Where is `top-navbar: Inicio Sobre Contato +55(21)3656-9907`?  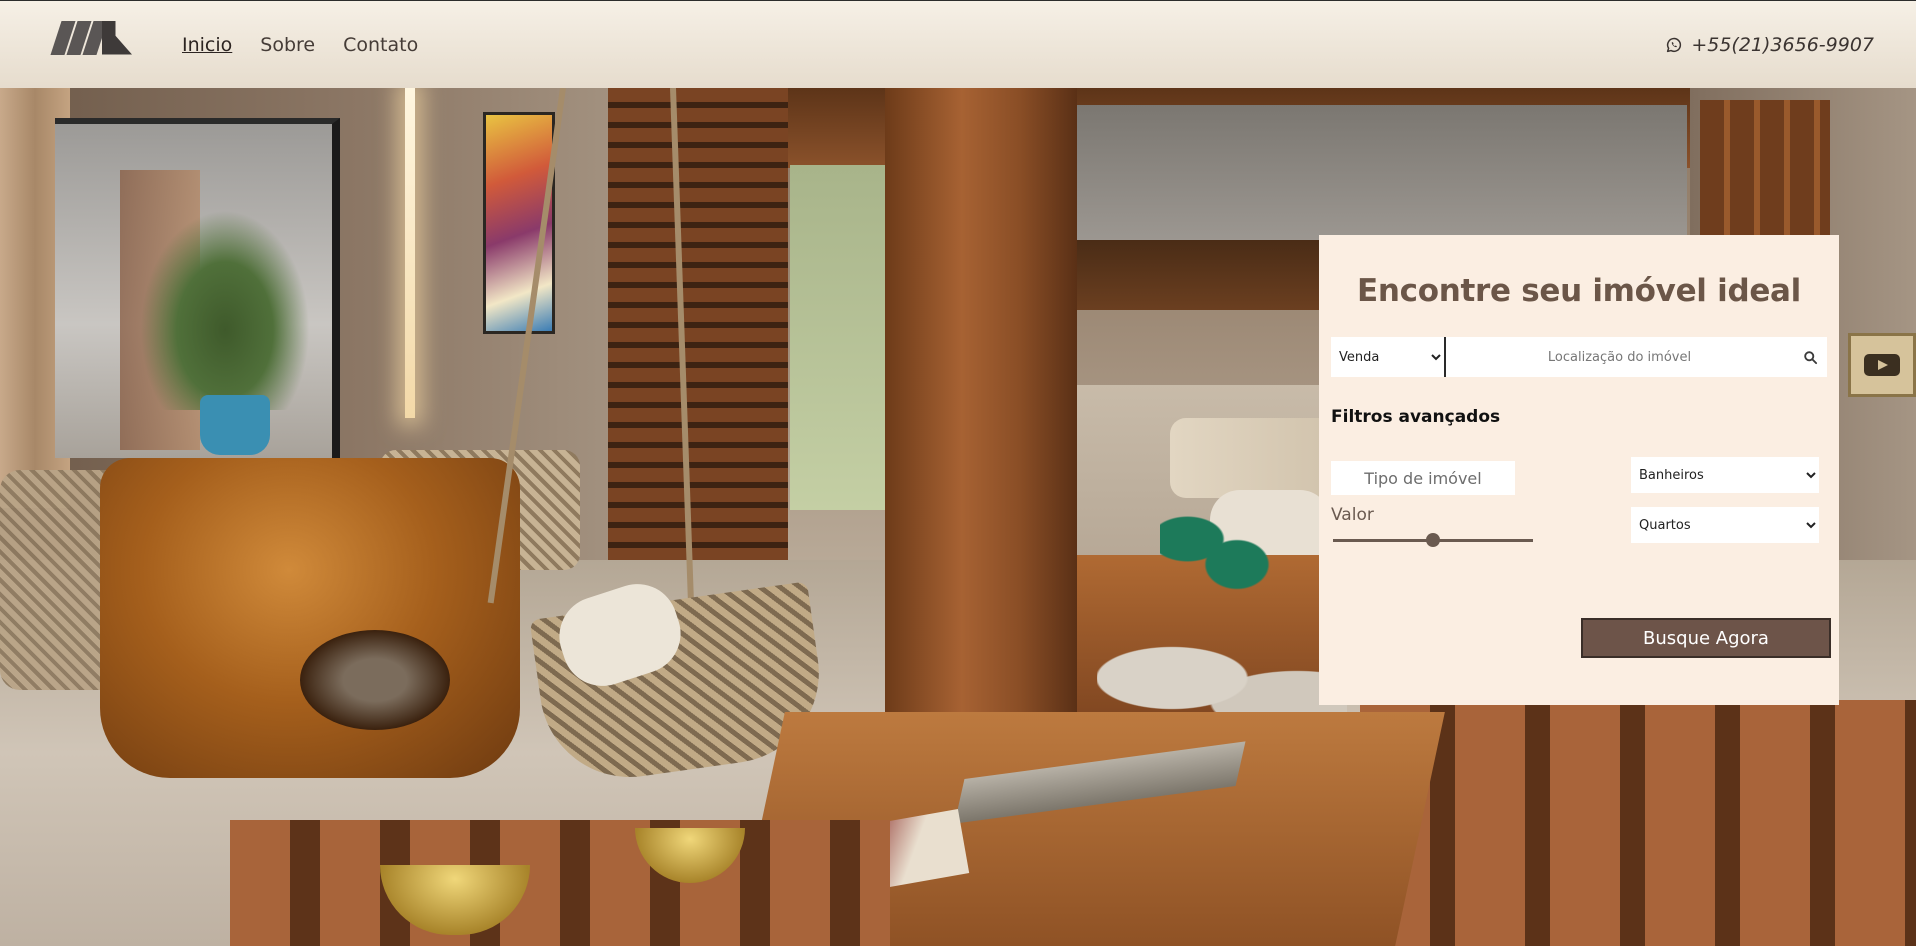
top-navbar: Inicio Sobre Contato +55(21)3656-9907 is located at coordinates (958, 44).